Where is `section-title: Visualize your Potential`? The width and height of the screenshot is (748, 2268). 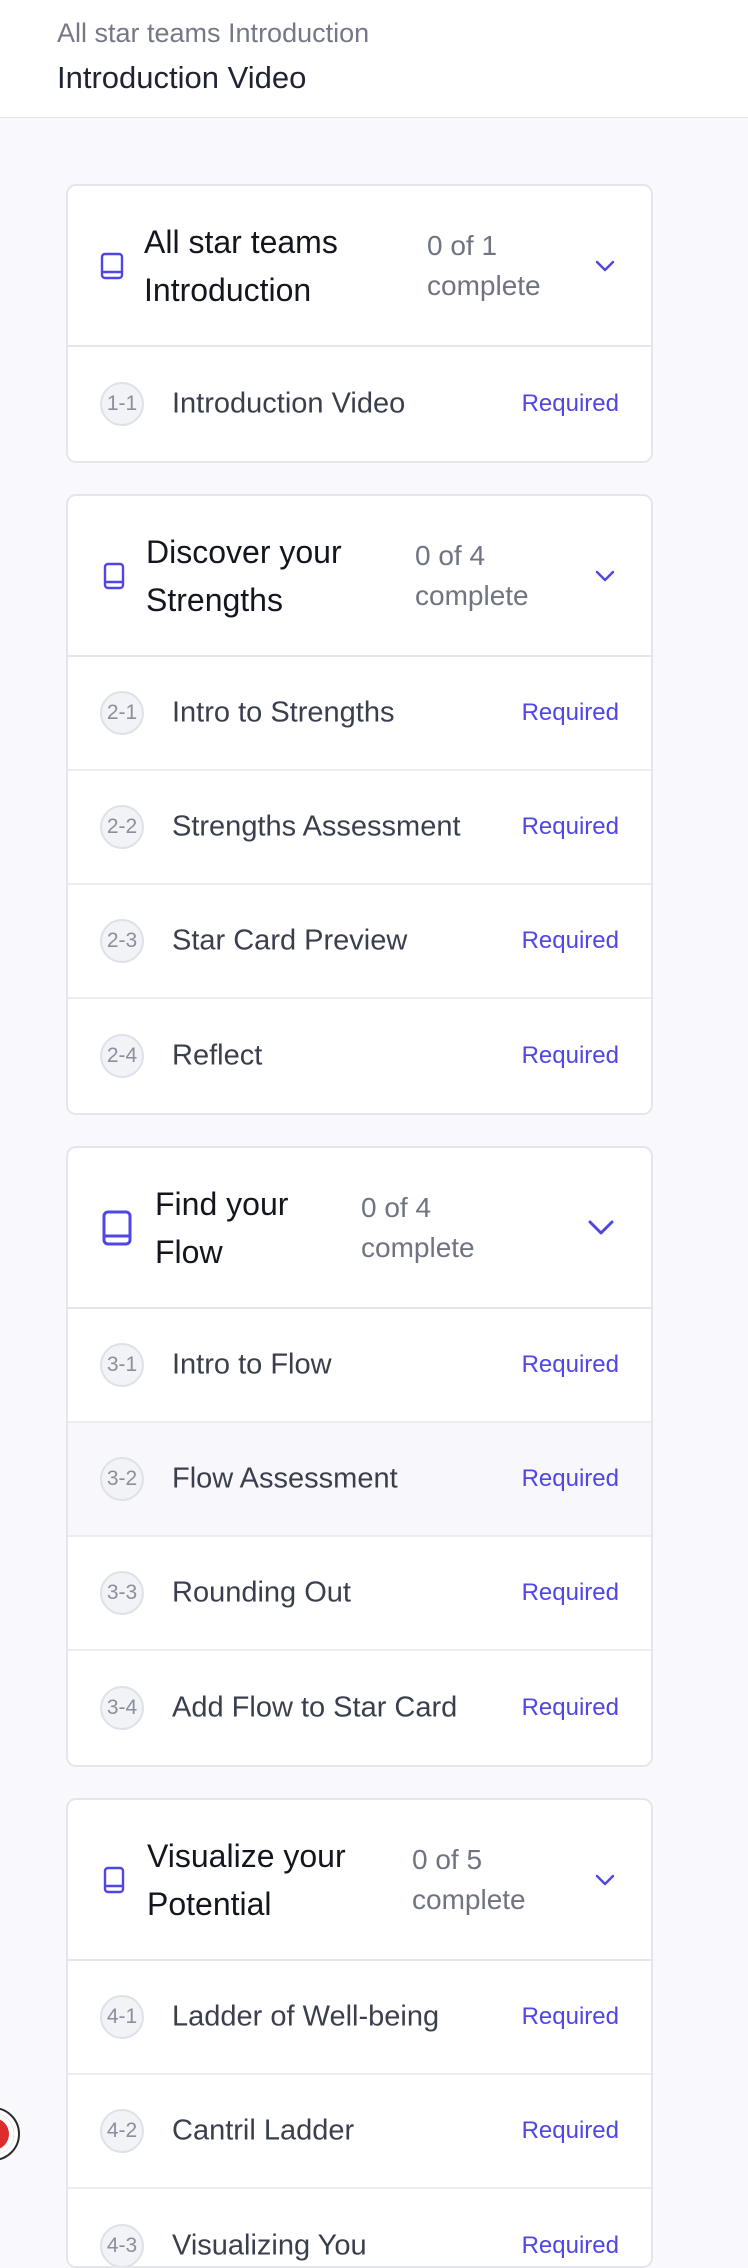 section-title: Visualize your Potential is located at coordinates (246, 1879).